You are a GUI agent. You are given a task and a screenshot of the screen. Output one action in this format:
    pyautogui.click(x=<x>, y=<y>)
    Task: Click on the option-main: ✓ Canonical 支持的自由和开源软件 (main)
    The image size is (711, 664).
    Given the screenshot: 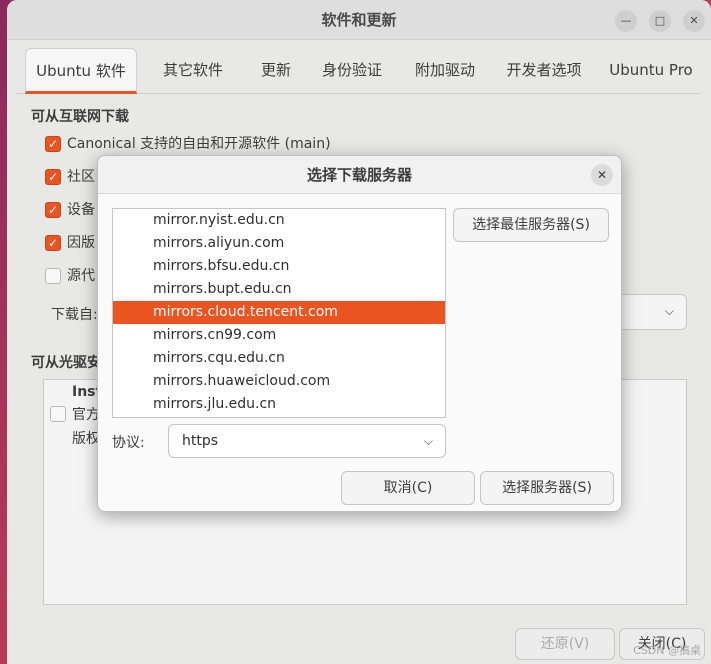 What is the action you would take?
    pyautogui.click(x=188, y=144)
    